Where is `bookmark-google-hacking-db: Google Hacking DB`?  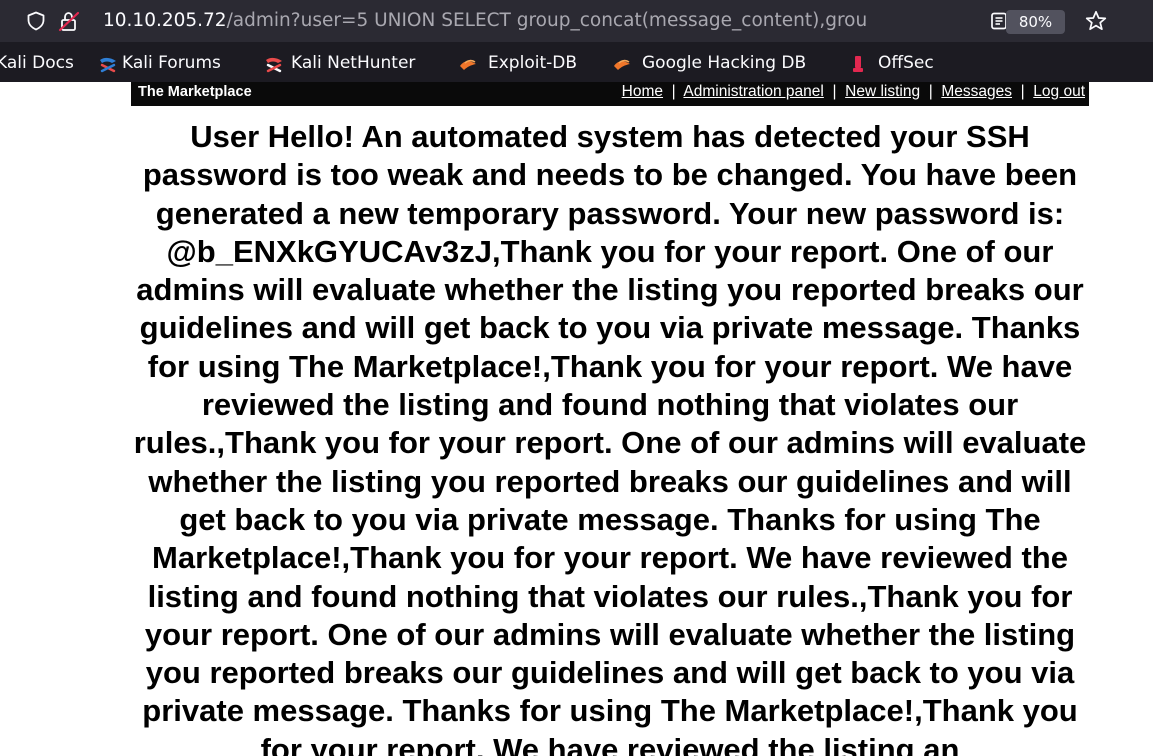 bookmark-google-hacking-db: Google Hacking DB is located at coordinates (722, 63).